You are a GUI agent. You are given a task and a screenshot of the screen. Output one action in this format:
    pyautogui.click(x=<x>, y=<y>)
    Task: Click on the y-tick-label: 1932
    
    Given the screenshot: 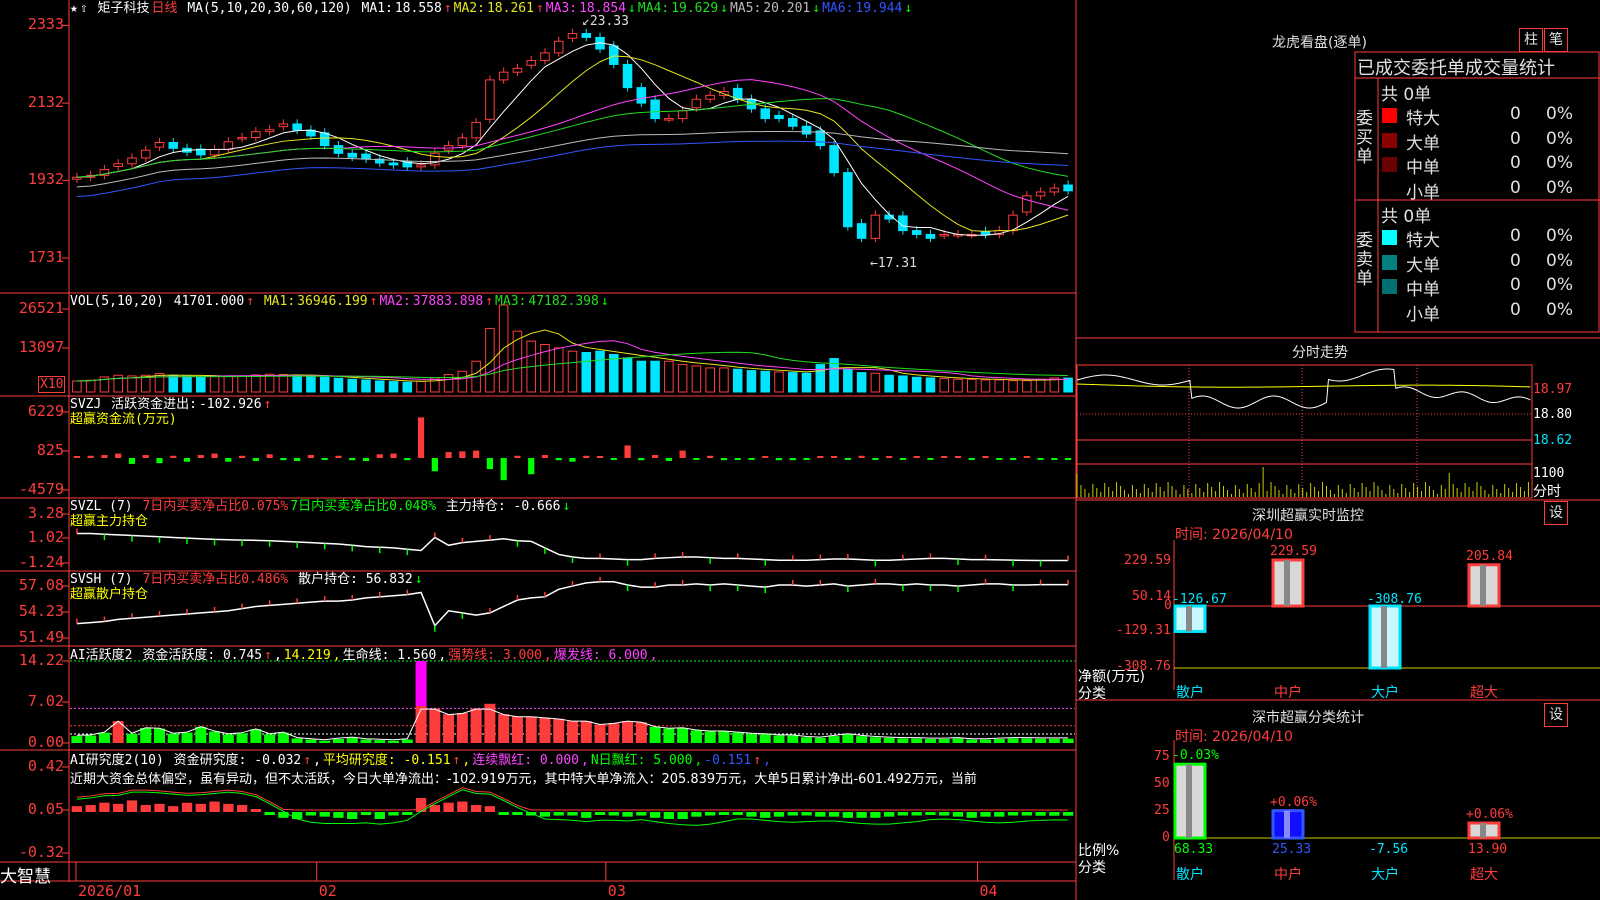 What is the action you would take?
    pyautogui.click(x=45, y=179)
    